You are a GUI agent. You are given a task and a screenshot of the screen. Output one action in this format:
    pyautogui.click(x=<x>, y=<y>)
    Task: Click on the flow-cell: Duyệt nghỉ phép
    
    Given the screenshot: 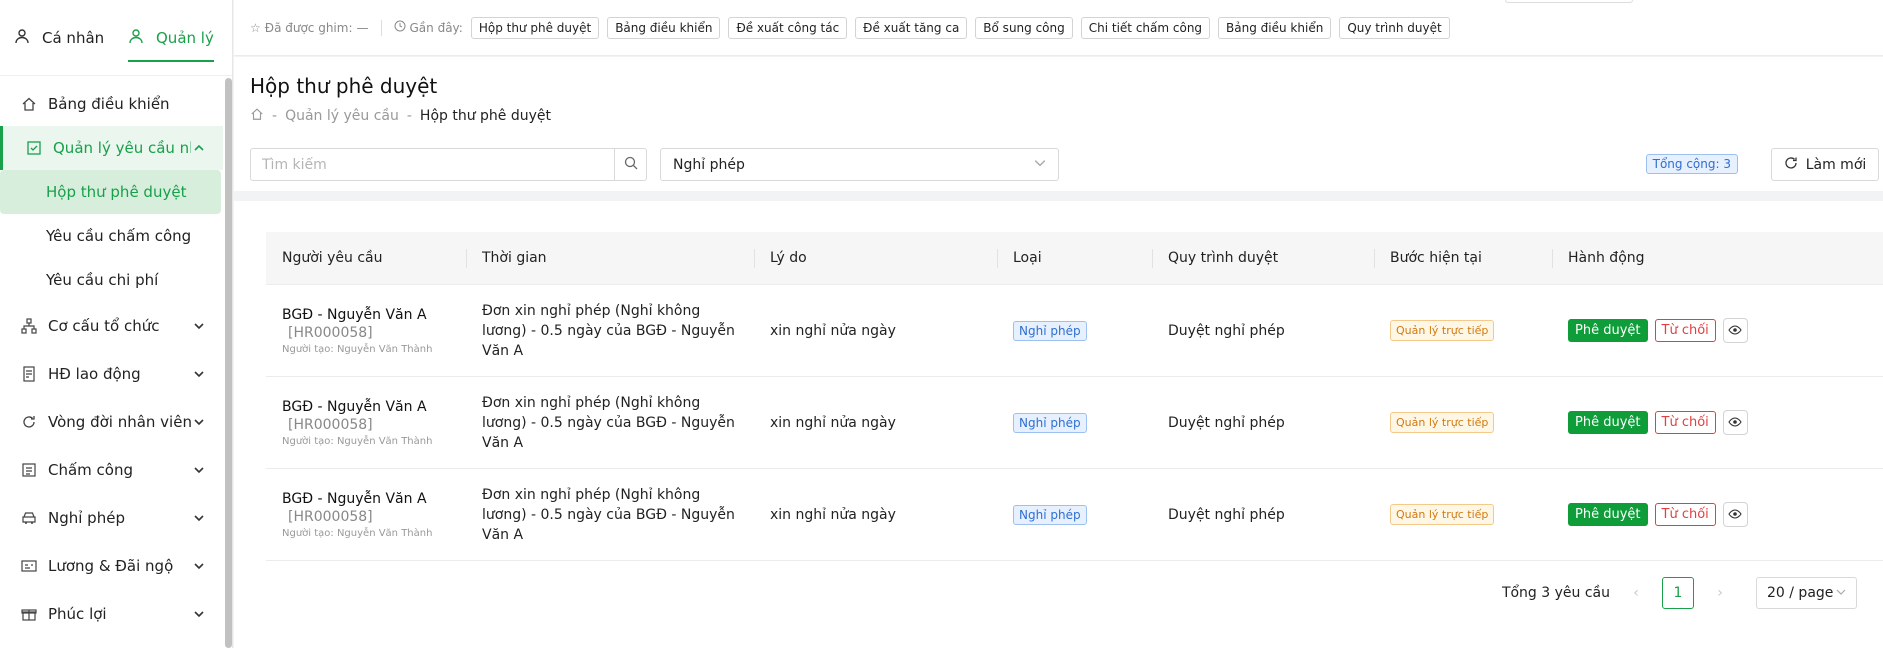 What is the action you would take?
    pyautogui.click(x=1226, y=514)
    